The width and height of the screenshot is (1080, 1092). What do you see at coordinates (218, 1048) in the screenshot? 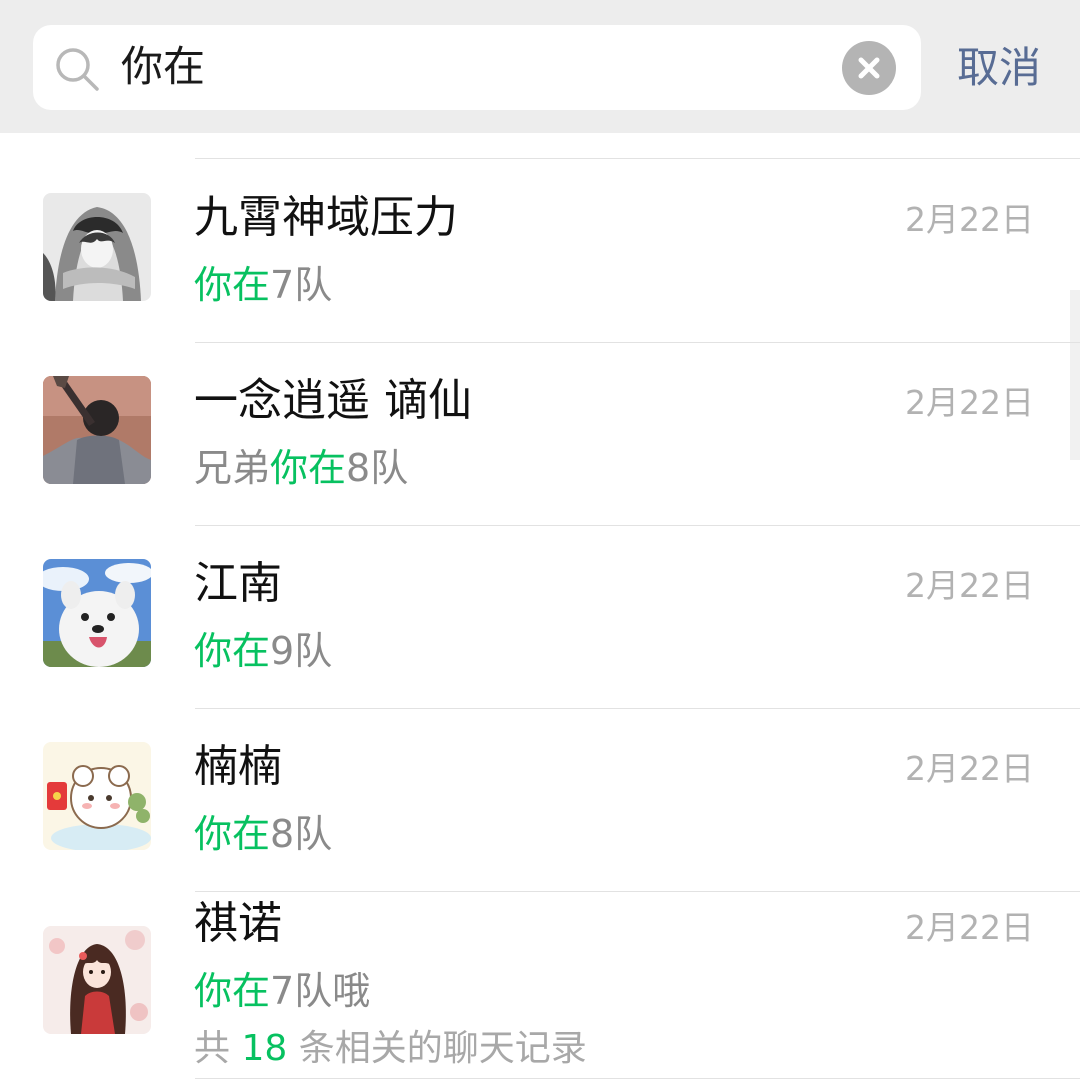
I see `related-records-prefix: 共` at bounding box center [218, 1048].